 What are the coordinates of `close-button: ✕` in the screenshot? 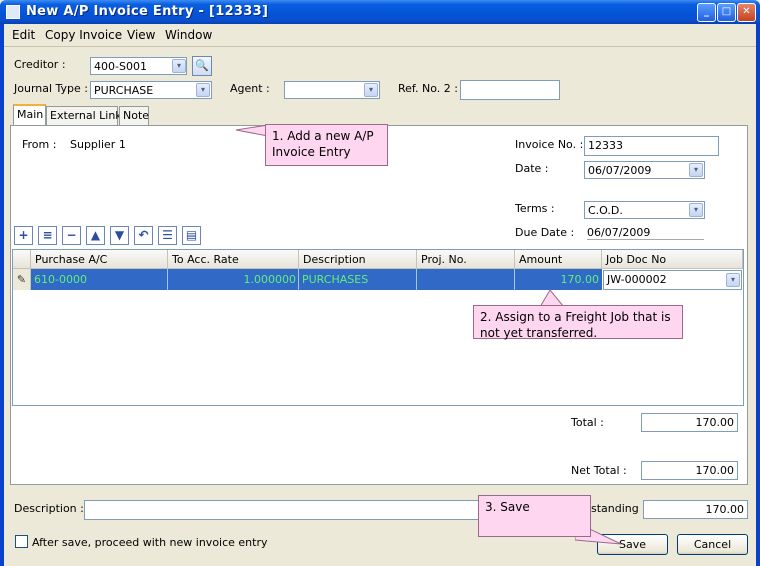 It's located at (746, 12).